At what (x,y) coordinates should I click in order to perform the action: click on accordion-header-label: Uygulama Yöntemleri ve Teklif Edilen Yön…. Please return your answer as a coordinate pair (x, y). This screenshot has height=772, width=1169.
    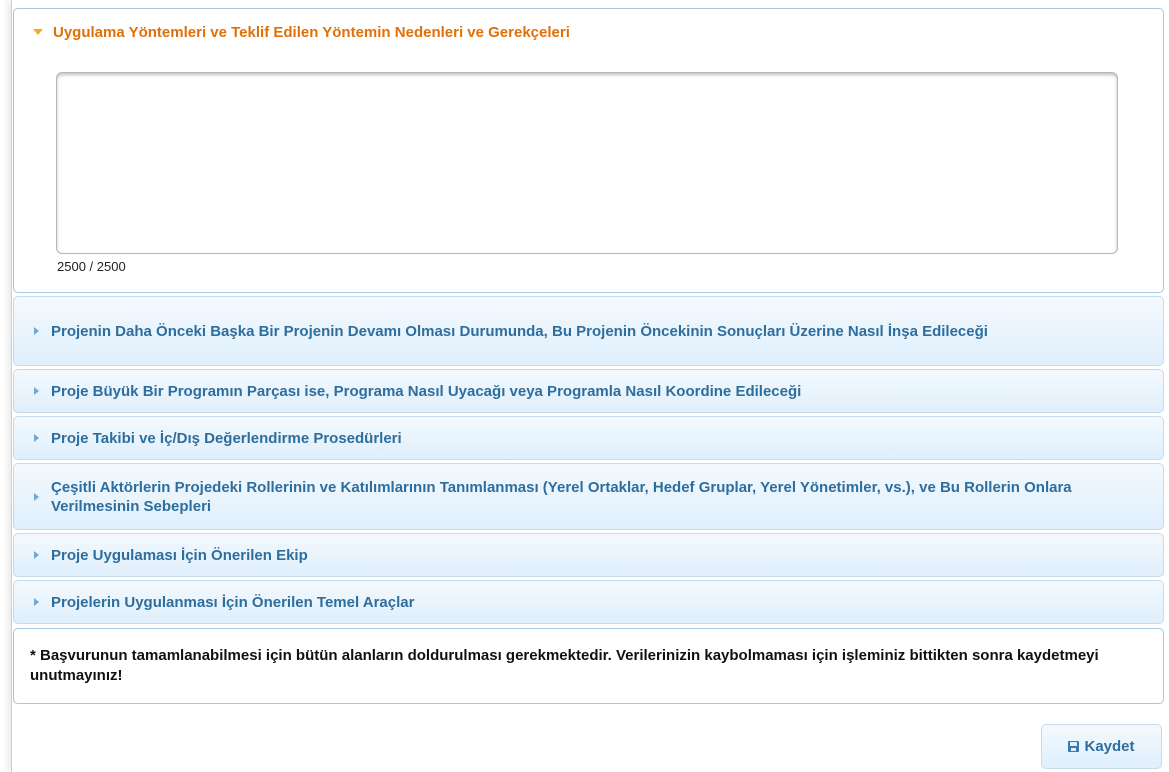
    Looking at the image, I should click on (311, 32).